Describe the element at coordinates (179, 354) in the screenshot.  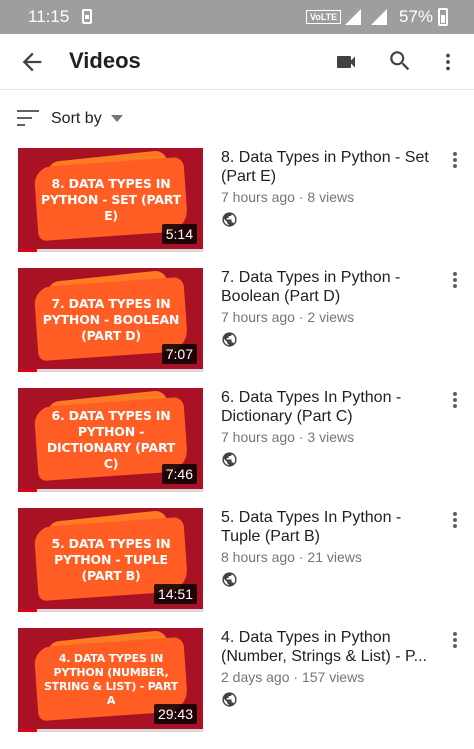
I see `video-duration: 7:07` at that location.